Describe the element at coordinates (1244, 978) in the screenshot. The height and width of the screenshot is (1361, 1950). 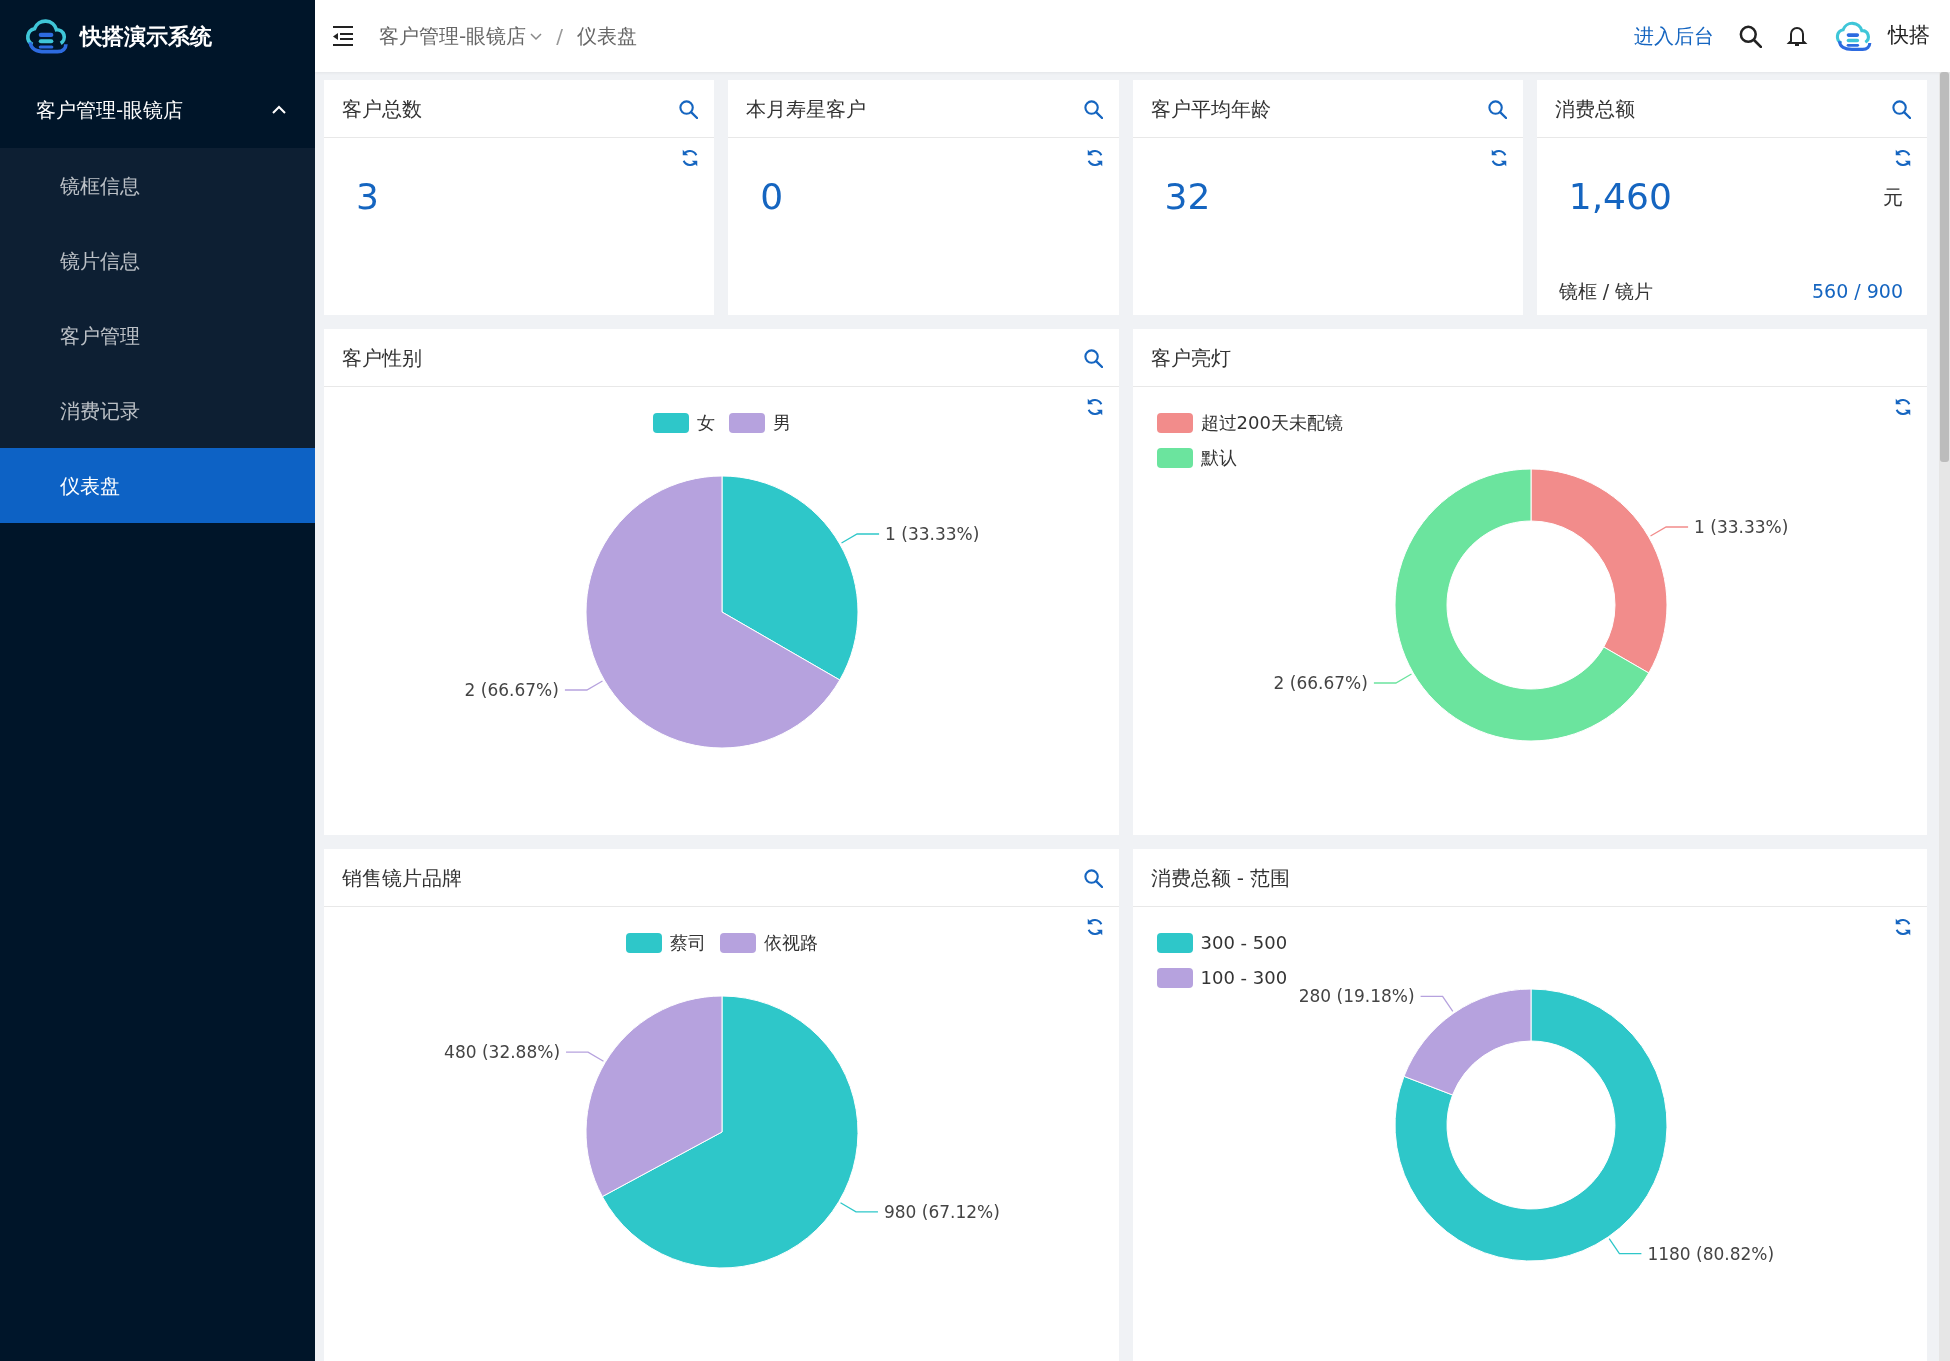
I see `legend-label: 100 - 300` at that location.